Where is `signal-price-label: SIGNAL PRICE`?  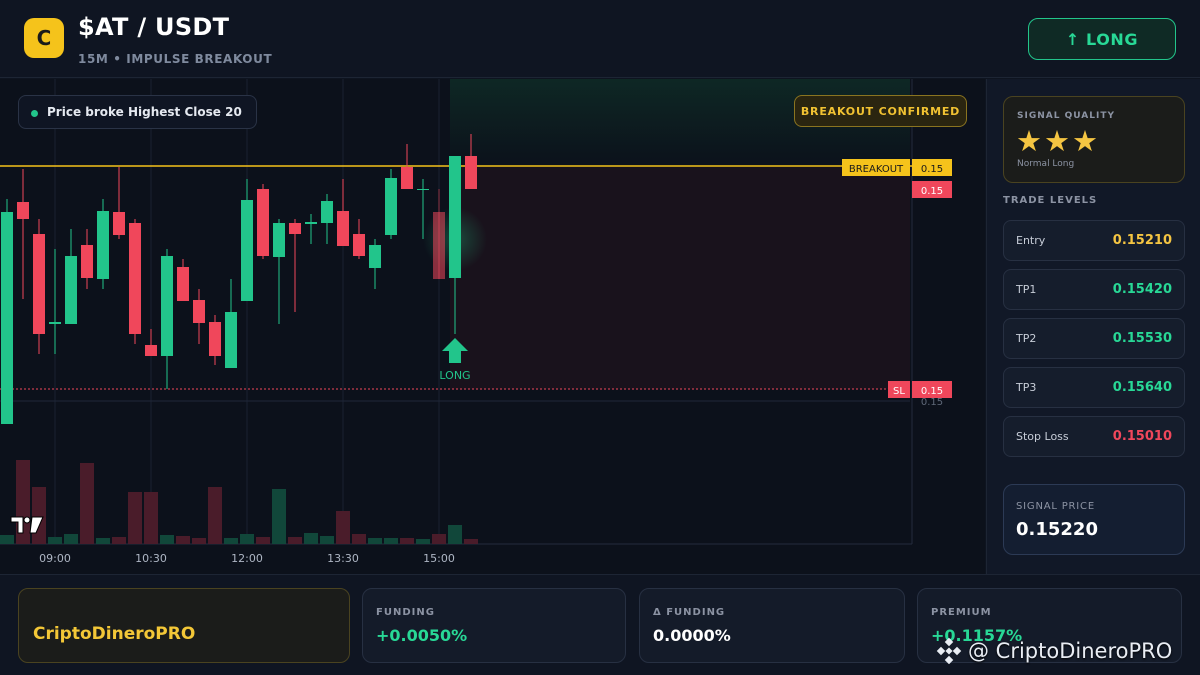
signal-price-label: SIGNAL PRICE is located at coordinates (1055, 506).